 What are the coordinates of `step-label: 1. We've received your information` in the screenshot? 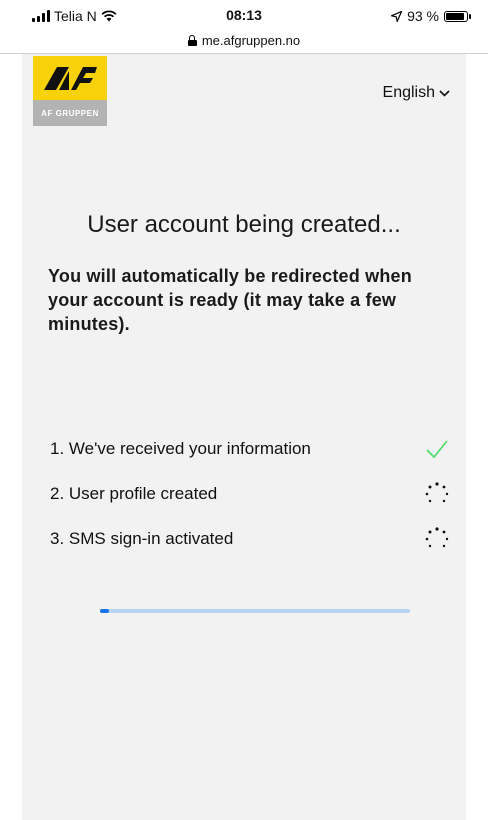 It's located at (180, 448).